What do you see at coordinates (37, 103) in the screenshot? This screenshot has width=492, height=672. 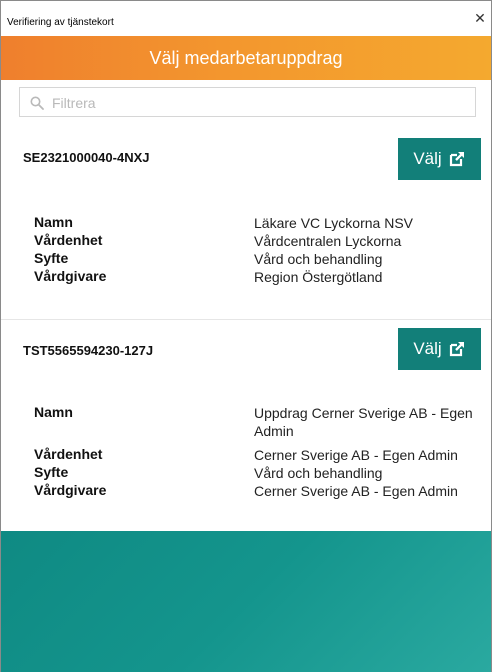 I see `search-icon` at bounding box center [37, 103].